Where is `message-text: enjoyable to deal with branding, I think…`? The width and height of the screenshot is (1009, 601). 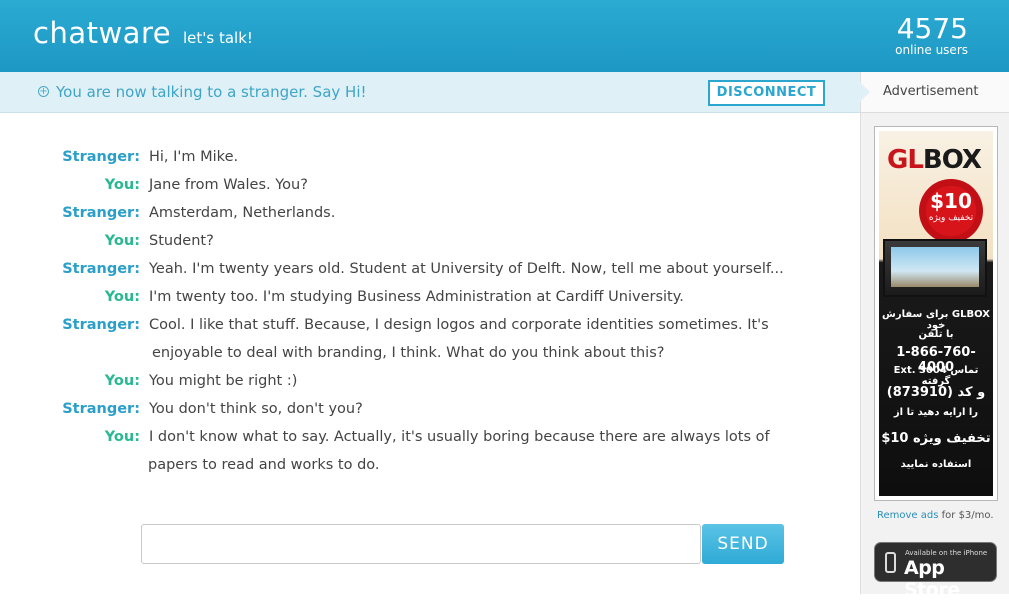
message-text: enjoyable to deal with branding, I think… is located at coordinates (408, 353).